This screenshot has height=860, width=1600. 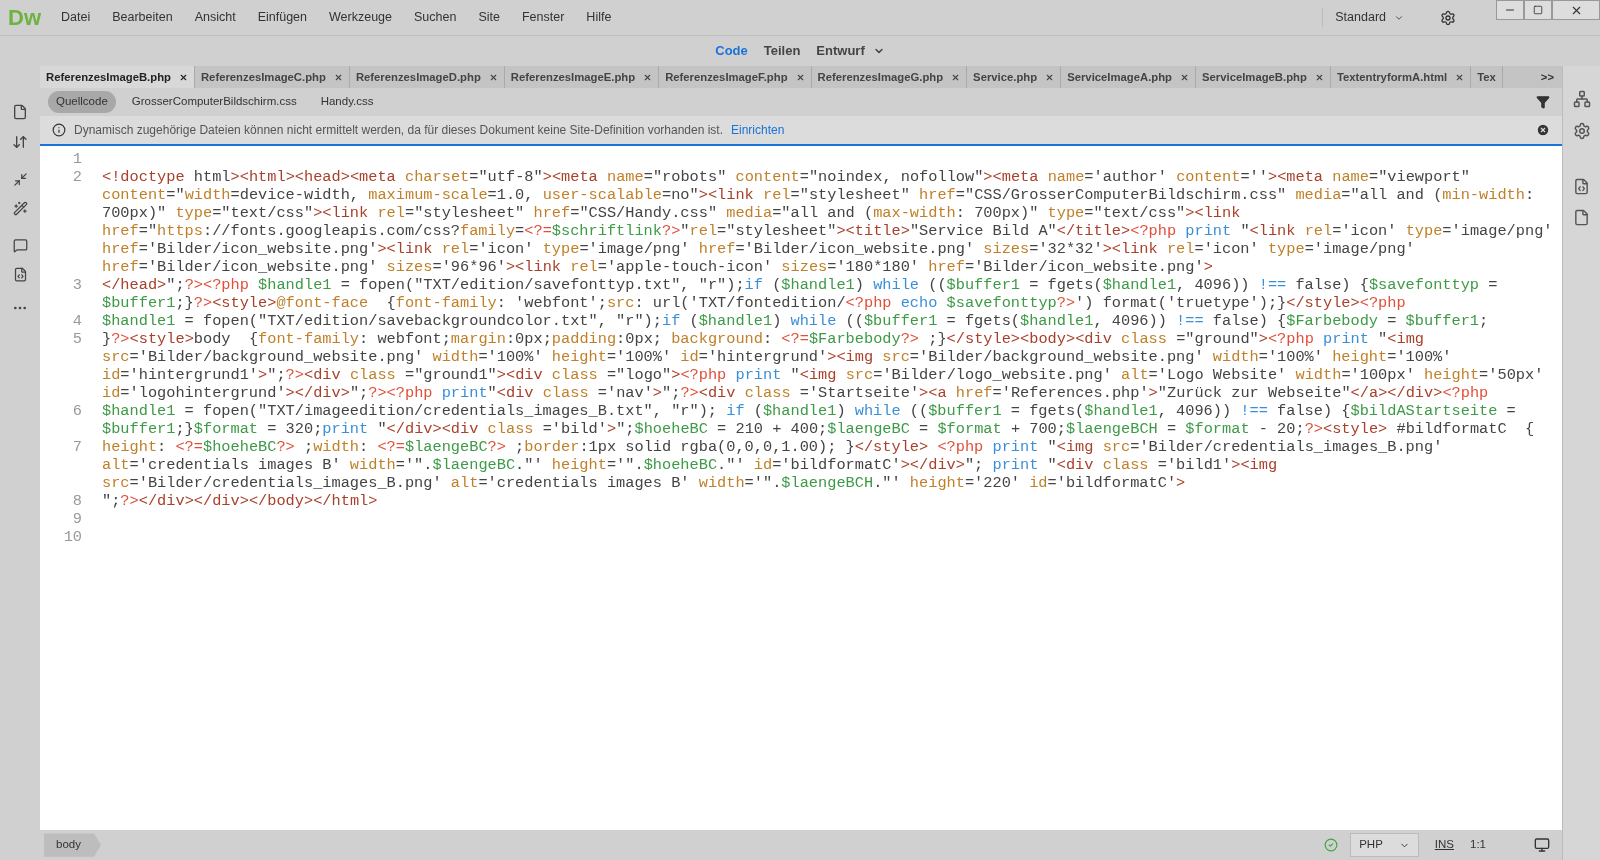 What do you see at coordinates (690, 465) in the screenshot?
I see `code-line: alt='credentials images B' width='".$laengeBC."' height='".$hoeheBC."' id='bildformatC'></div>"; print "<div class ='bild1'><img` at bounding box center [690, 465].